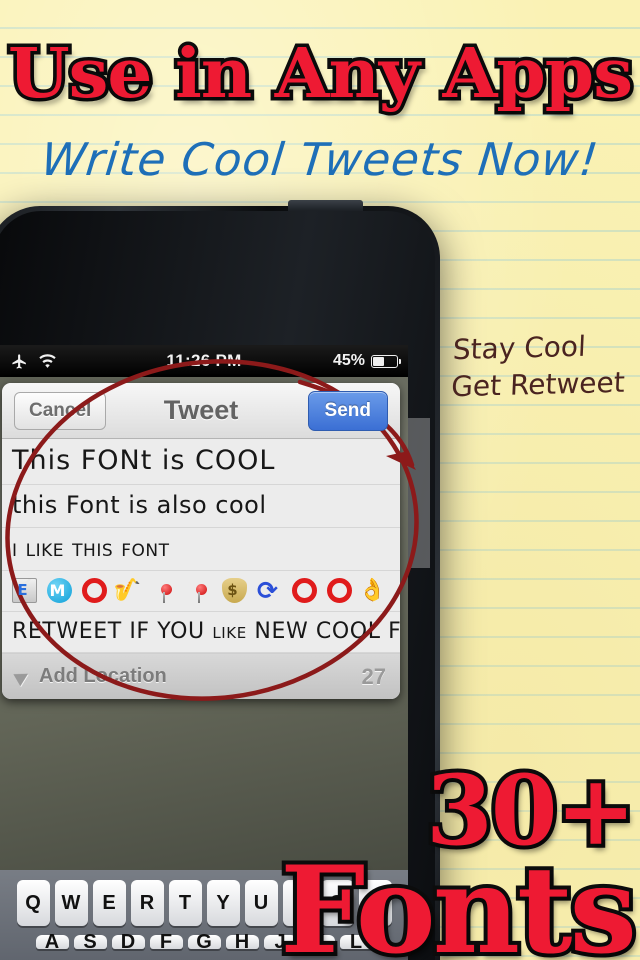 The image size is (640, 960). I want to click on key-q: Q, so click(33, 903).